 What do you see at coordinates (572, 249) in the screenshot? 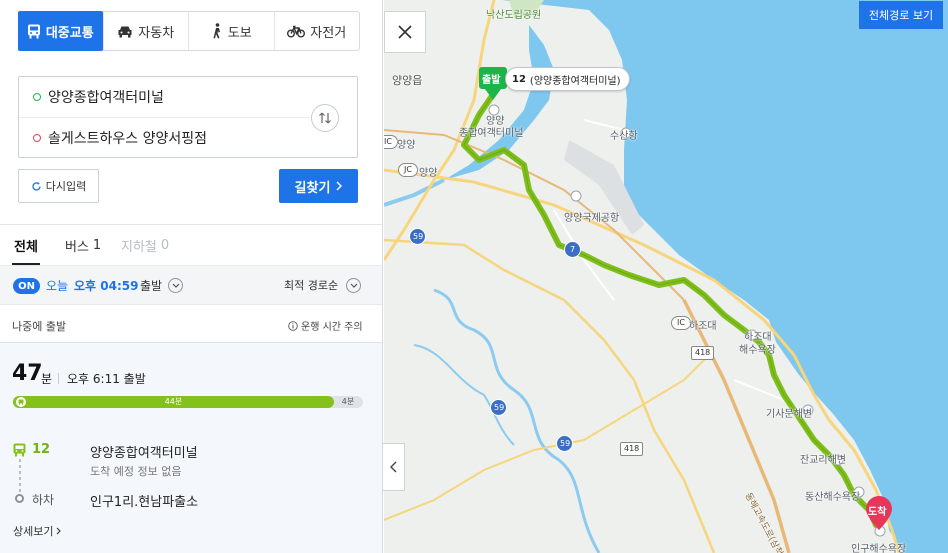
I see `route-7-shield: 7` at bounding box center [572, 249].